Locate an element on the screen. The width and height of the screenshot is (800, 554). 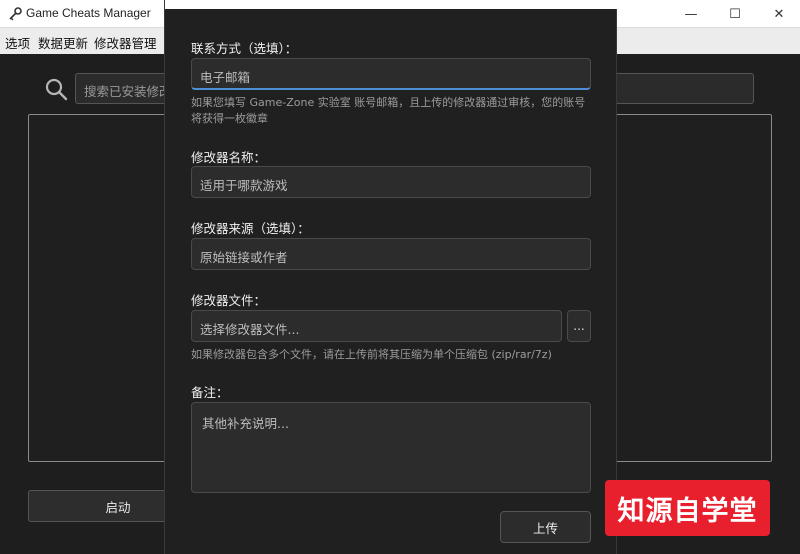
trainer-name-label: 修改器名称： is located at coordinates (229, 157).